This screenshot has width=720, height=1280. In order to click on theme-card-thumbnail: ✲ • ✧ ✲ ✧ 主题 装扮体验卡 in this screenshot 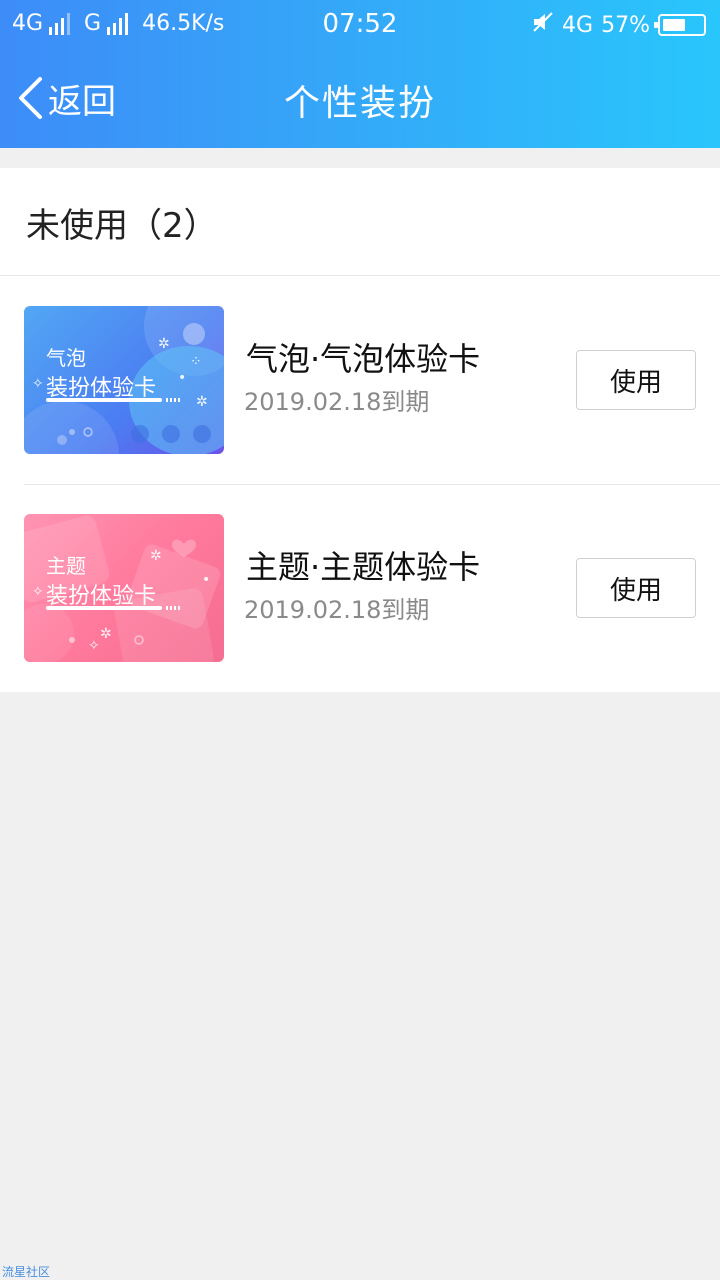, I will do `click(124, 588)`.